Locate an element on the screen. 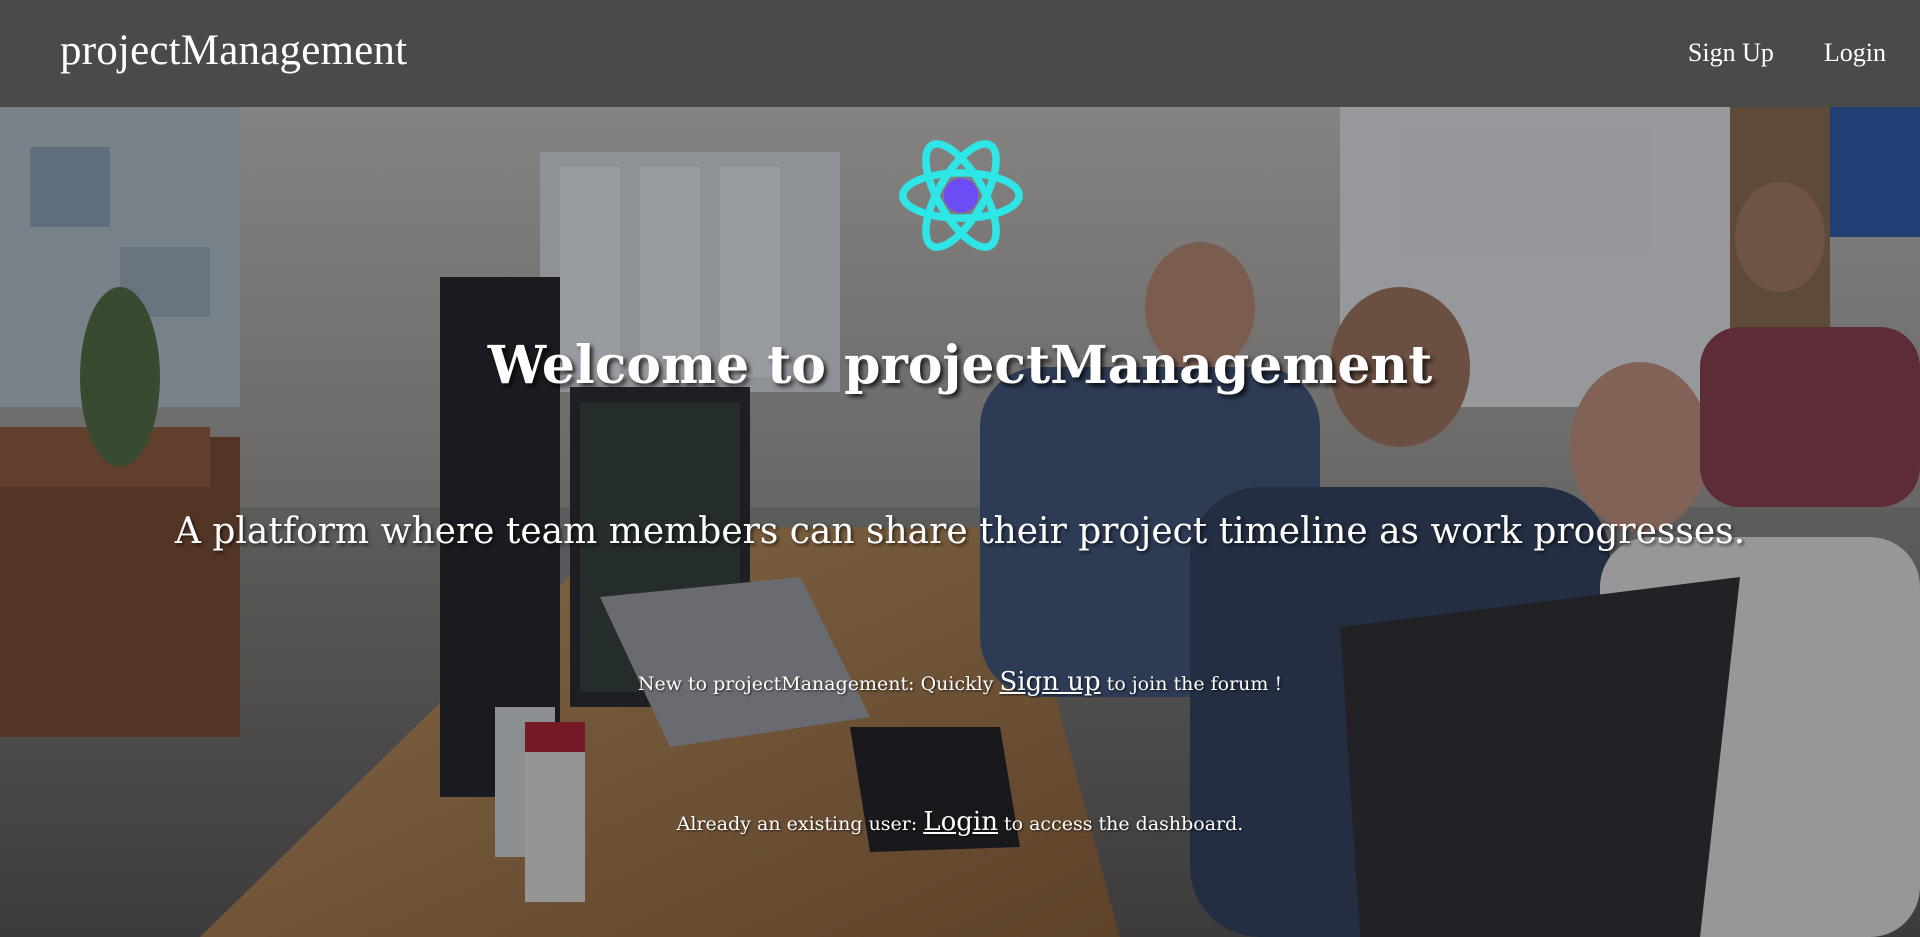  brand-link: projectManagement is located at coordinates (233, 50).